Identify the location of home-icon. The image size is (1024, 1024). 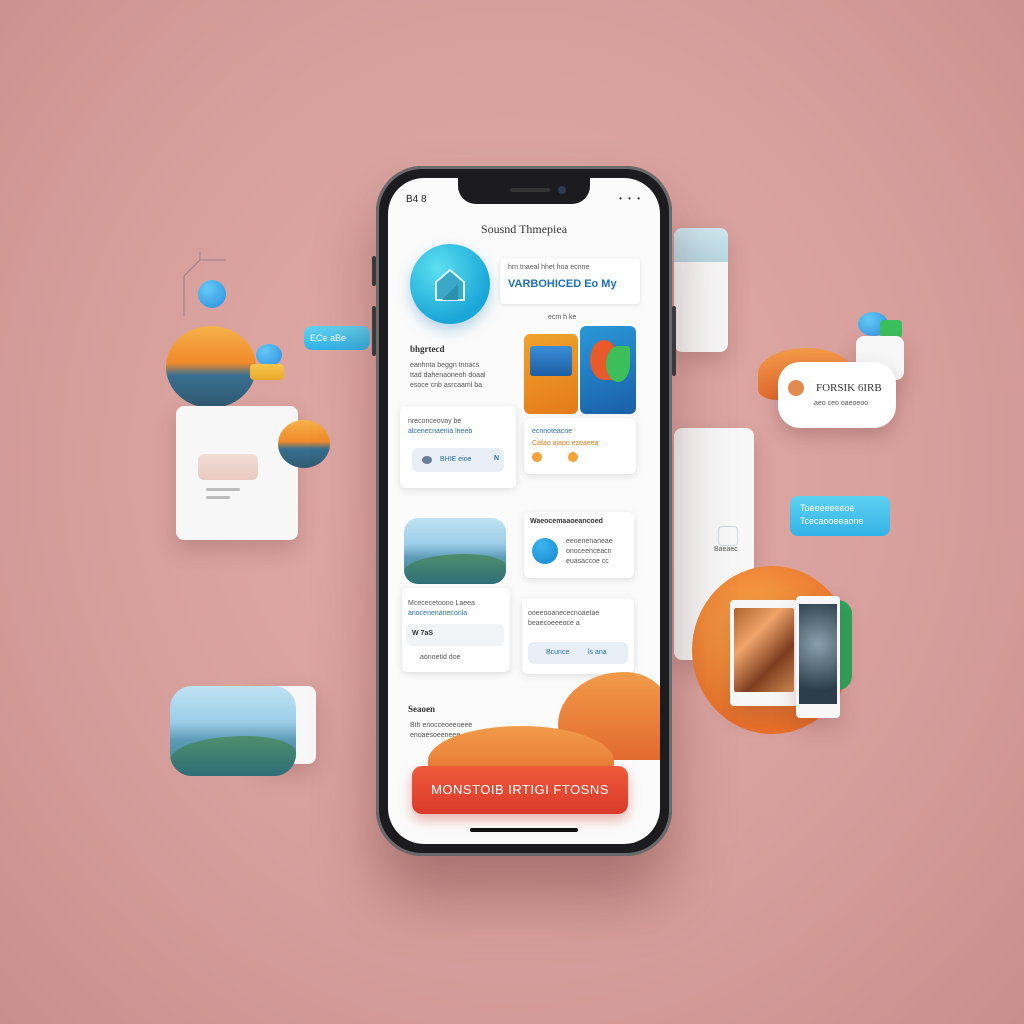
(450, 284).